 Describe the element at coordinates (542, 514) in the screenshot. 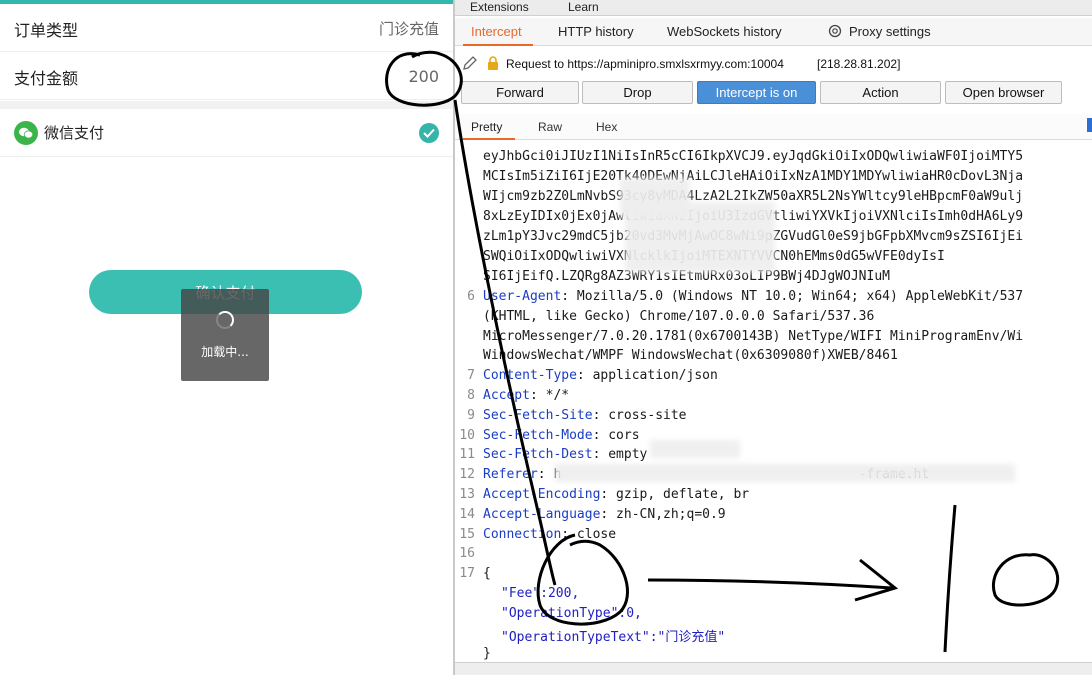

I see `header-key: Accept-Language` at that location.